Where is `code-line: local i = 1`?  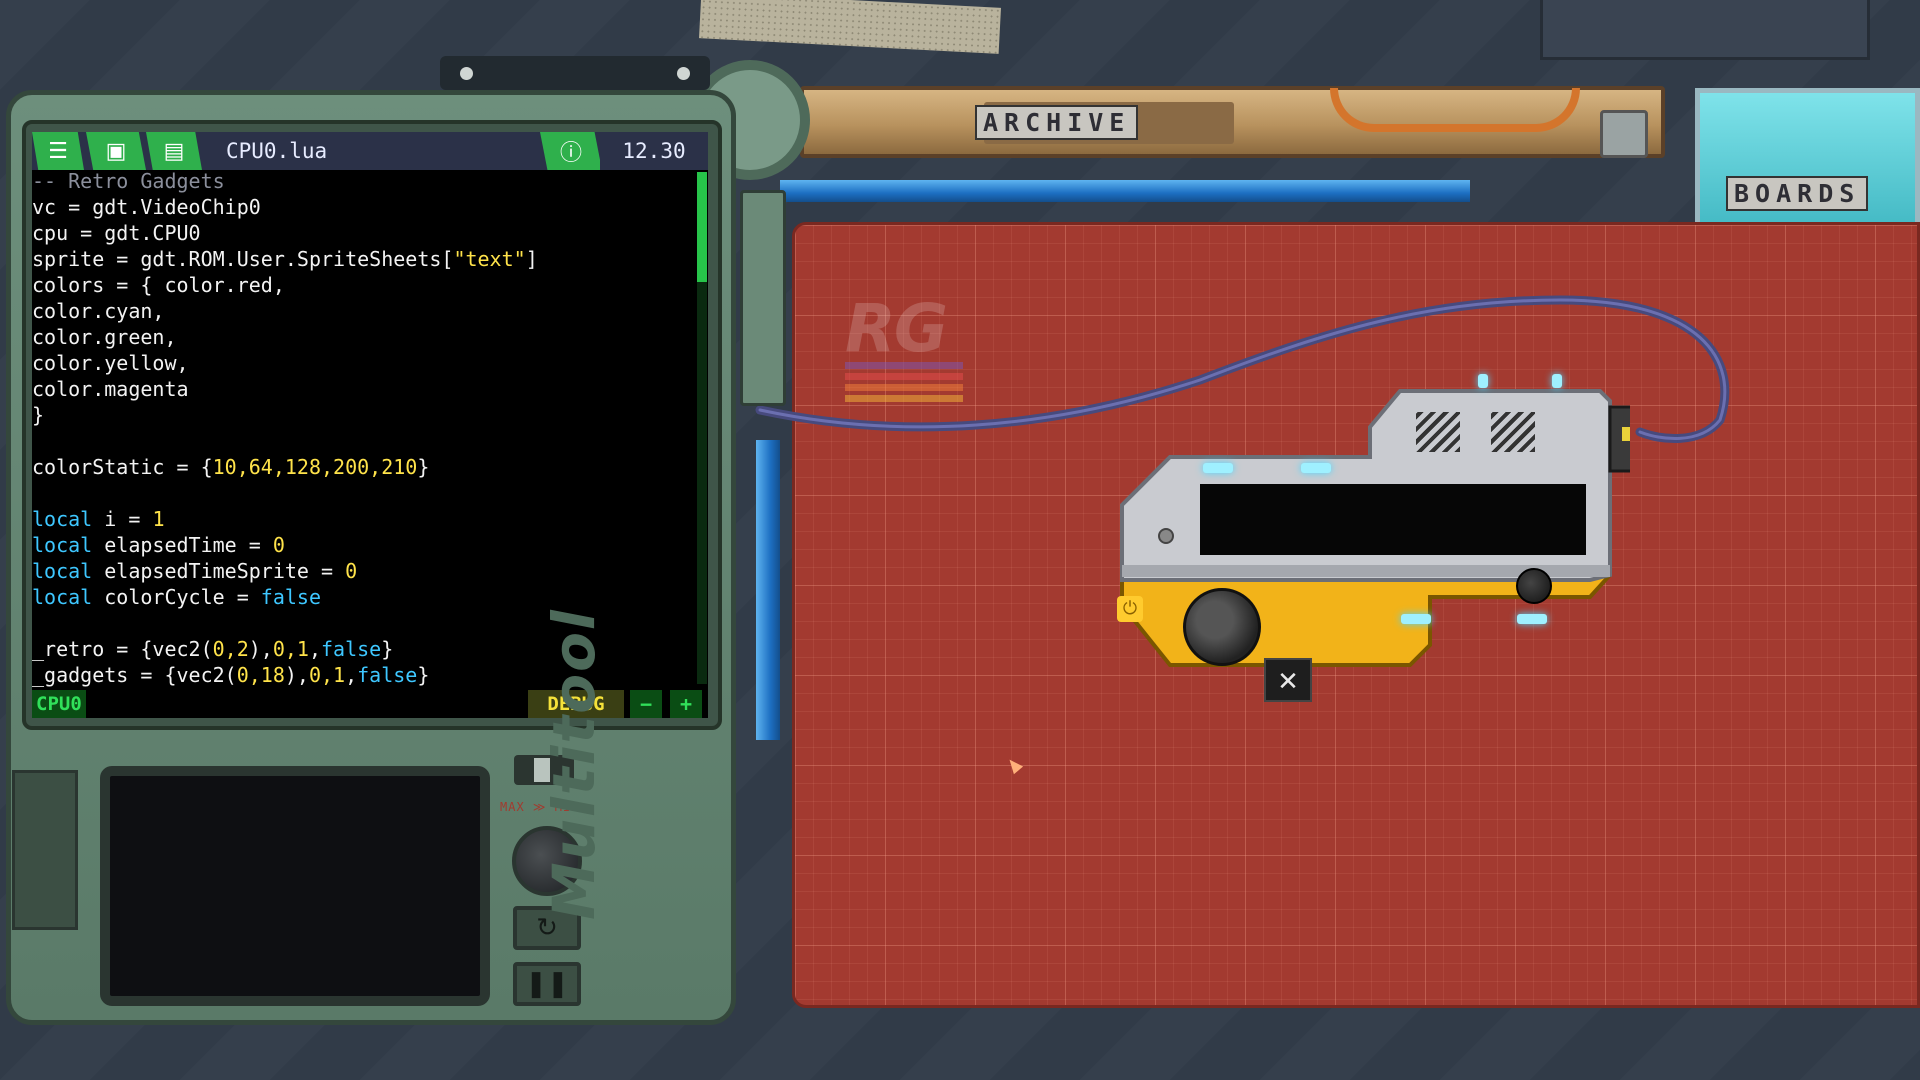
code-line: local i = 1 is located at coordinates (98, 519).